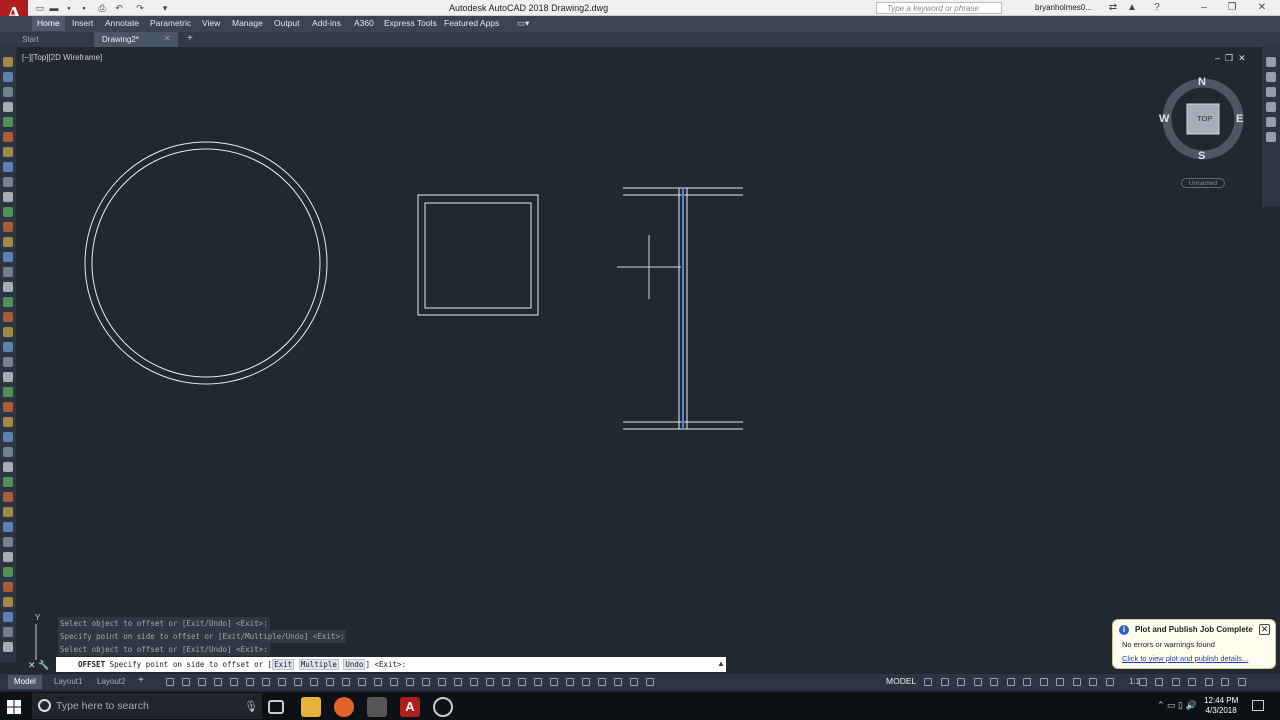 This screenshot has height=720, width=1280. What do you see at coordinates (92, 664) in the screenshot?
I see `command-name: OFFSET` at bounding box center [92, 664].